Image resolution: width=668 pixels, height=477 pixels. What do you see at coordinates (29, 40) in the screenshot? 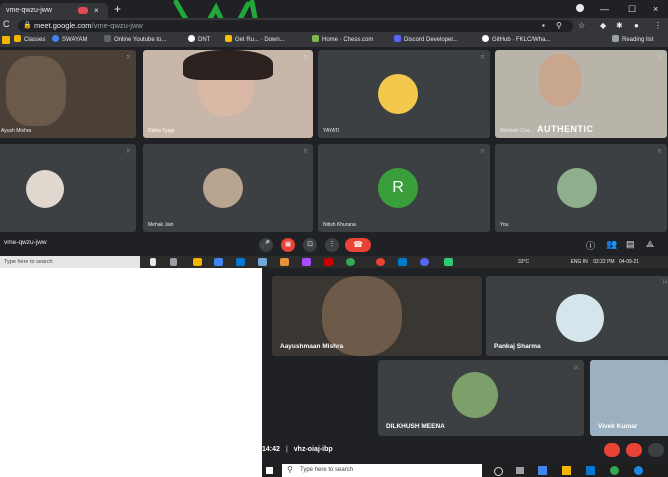
I see `bookmark-classes: Classes` at bounding box center [29, 40].